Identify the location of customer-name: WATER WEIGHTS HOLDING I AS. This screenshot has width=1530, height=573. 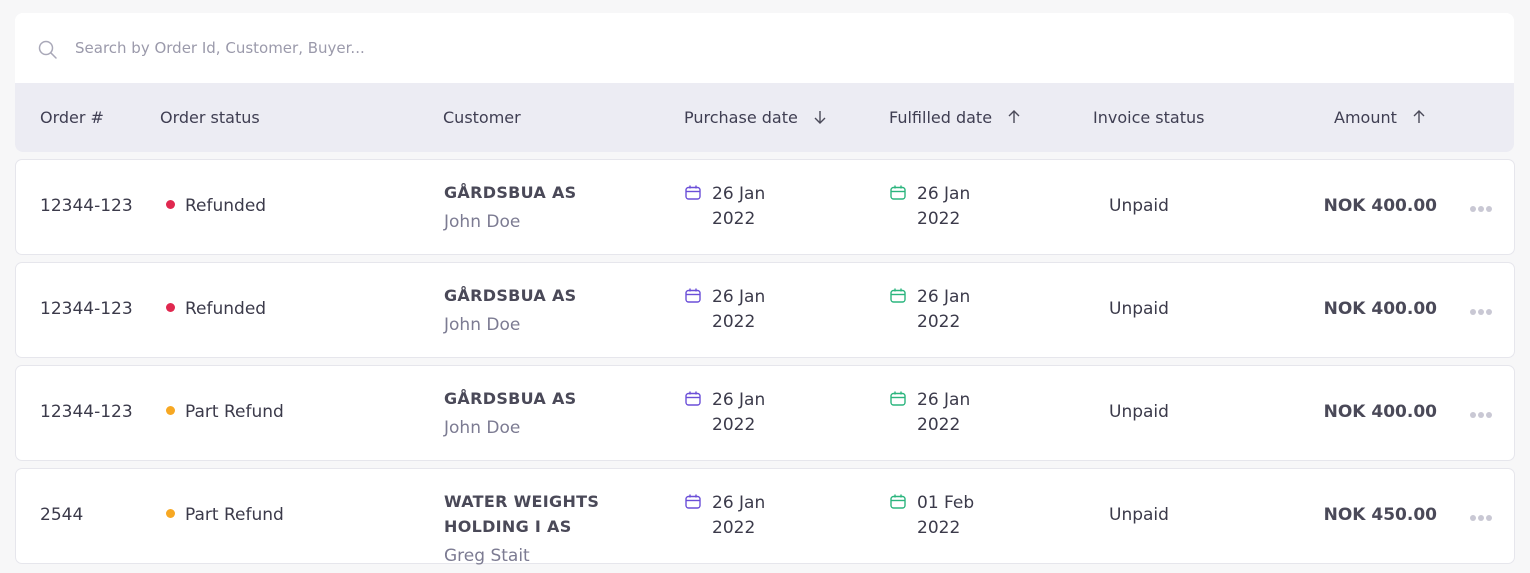
(522, 514).